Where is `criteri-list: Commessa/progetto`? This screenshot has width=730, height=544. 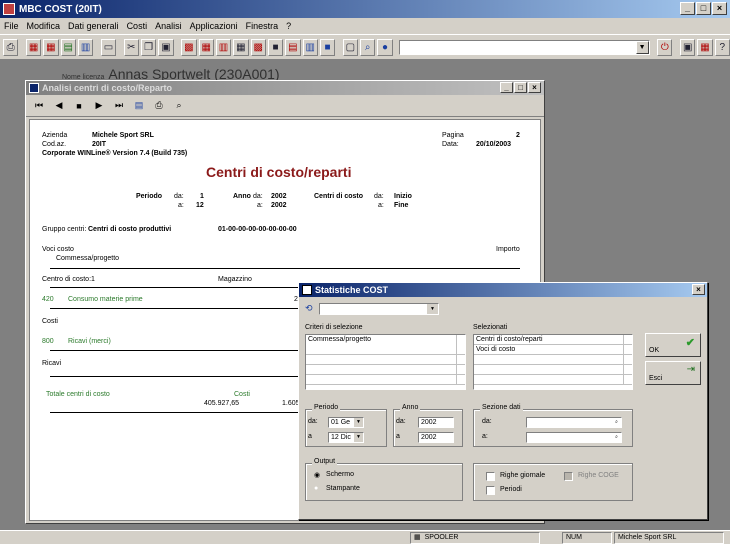 criteri-list: Commessa/progetto is located at coordinates (385, 362).